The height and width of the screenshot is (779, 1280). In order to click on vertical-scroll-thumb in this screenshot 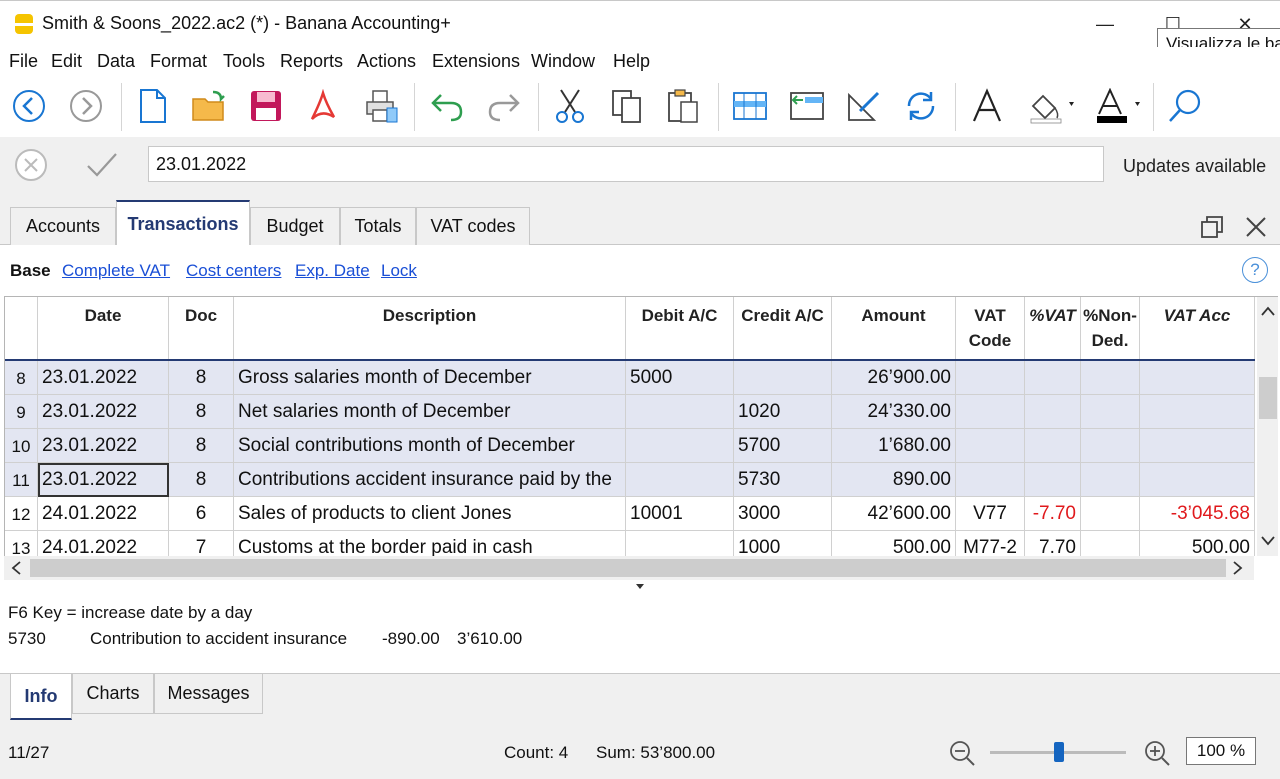, I will do `click(1268, 398)`.